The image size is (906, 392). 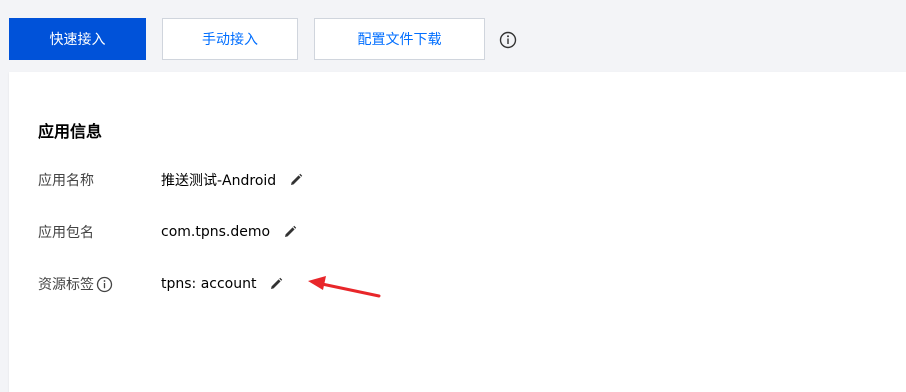 I want to click on quick-access-button: 快速接入, so click(x=77, y=39).